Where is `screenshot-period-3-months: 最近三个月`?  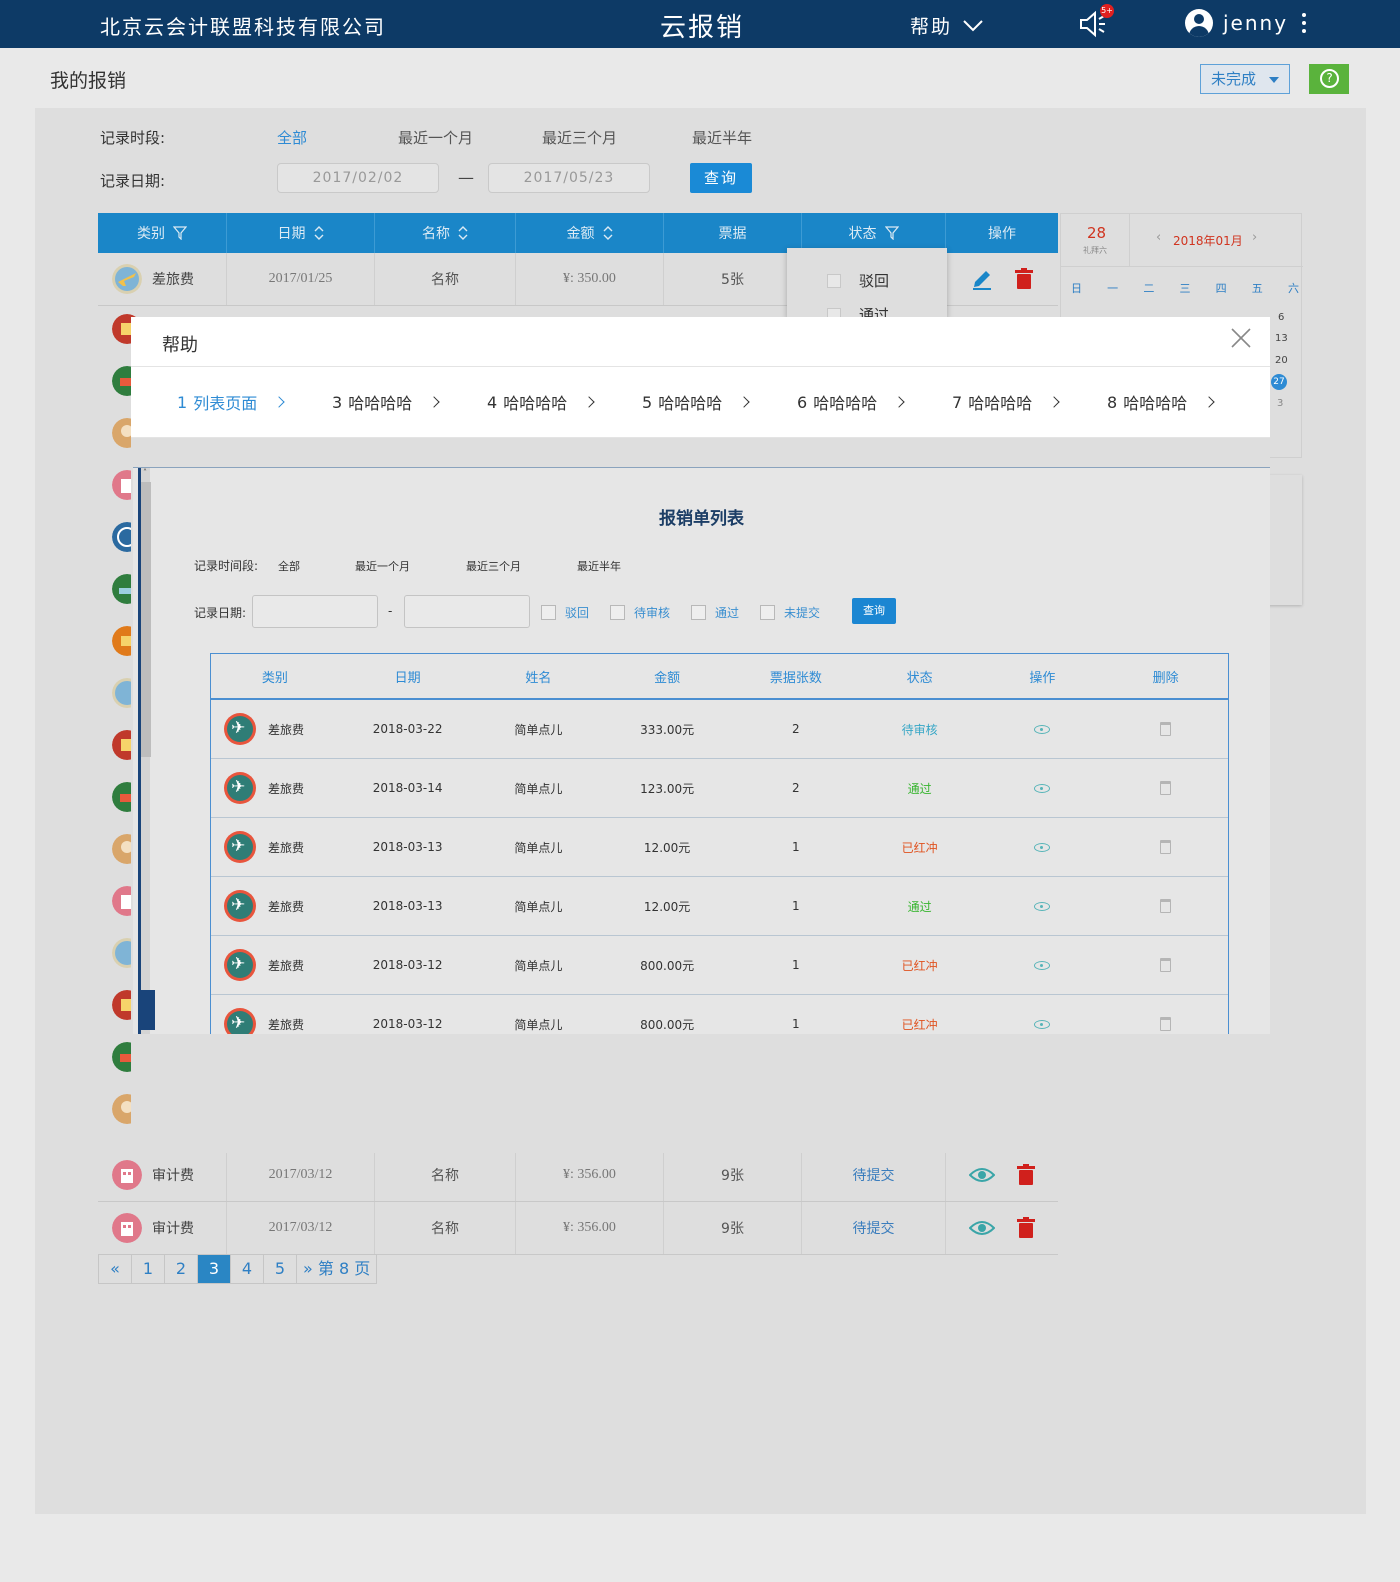 screenshot-period-3-months: 最近三个月 is located at coordinates (493, 566).